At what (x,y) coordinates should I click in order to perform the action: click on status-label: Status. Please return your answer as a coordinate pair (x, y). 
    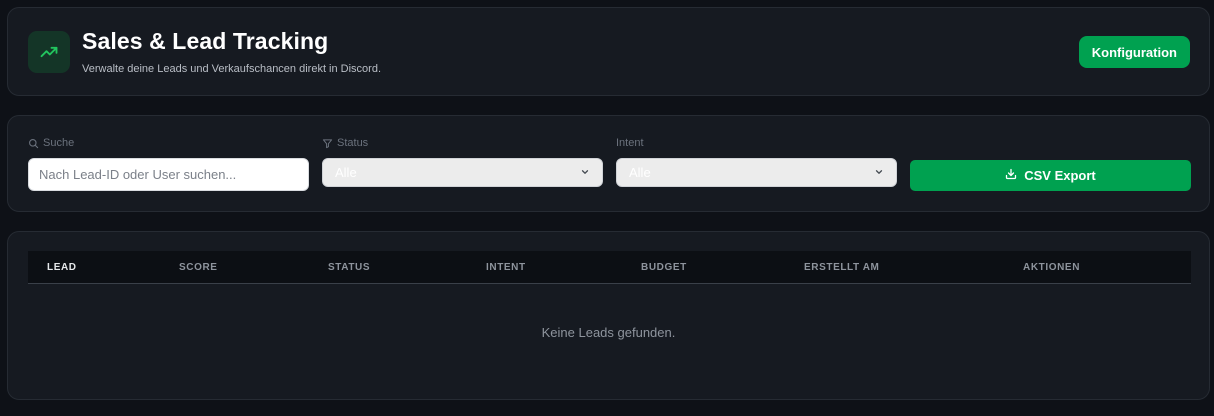
    Looking at the image, I should click on (345, 143).